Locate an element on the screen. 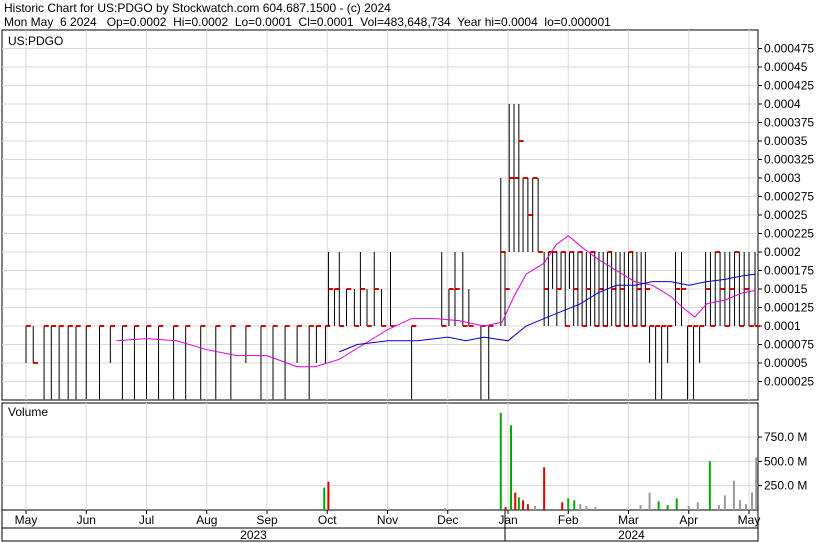 This screenshot has width=830, height=543. month-label: Sep is located at coordinates (267, 520).